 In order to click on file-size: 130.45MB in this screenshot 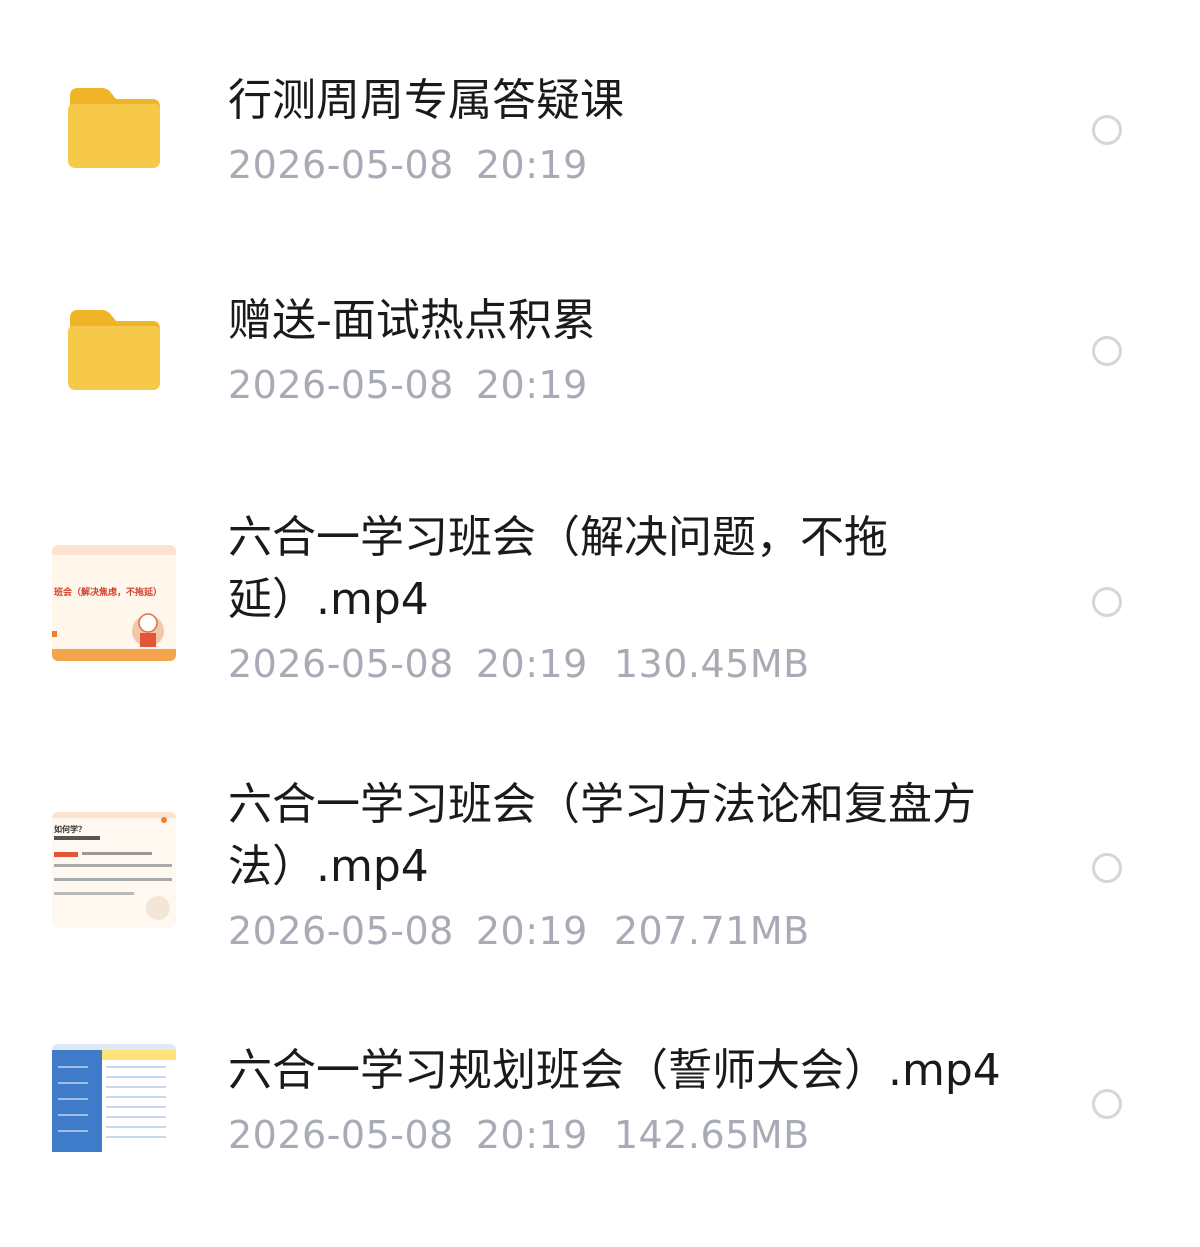, I will do `click(711, 664)`.